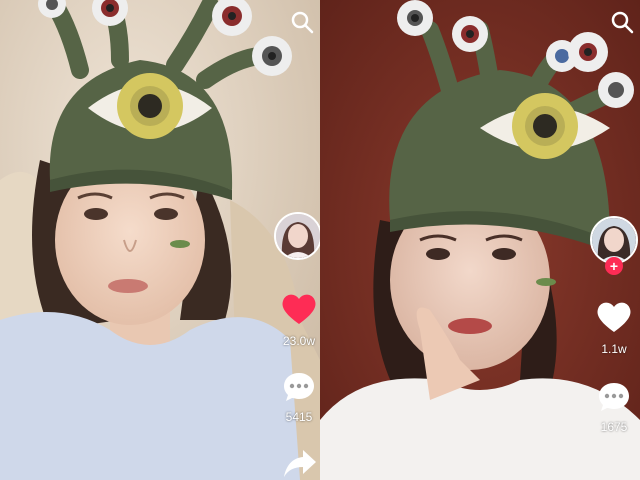 Image resolution: width=640 pixels, height=480 pixels. What do you see at coordinates (300, 464) in the screenshot?
I see `share-icon` at bounding box center [300, 464].